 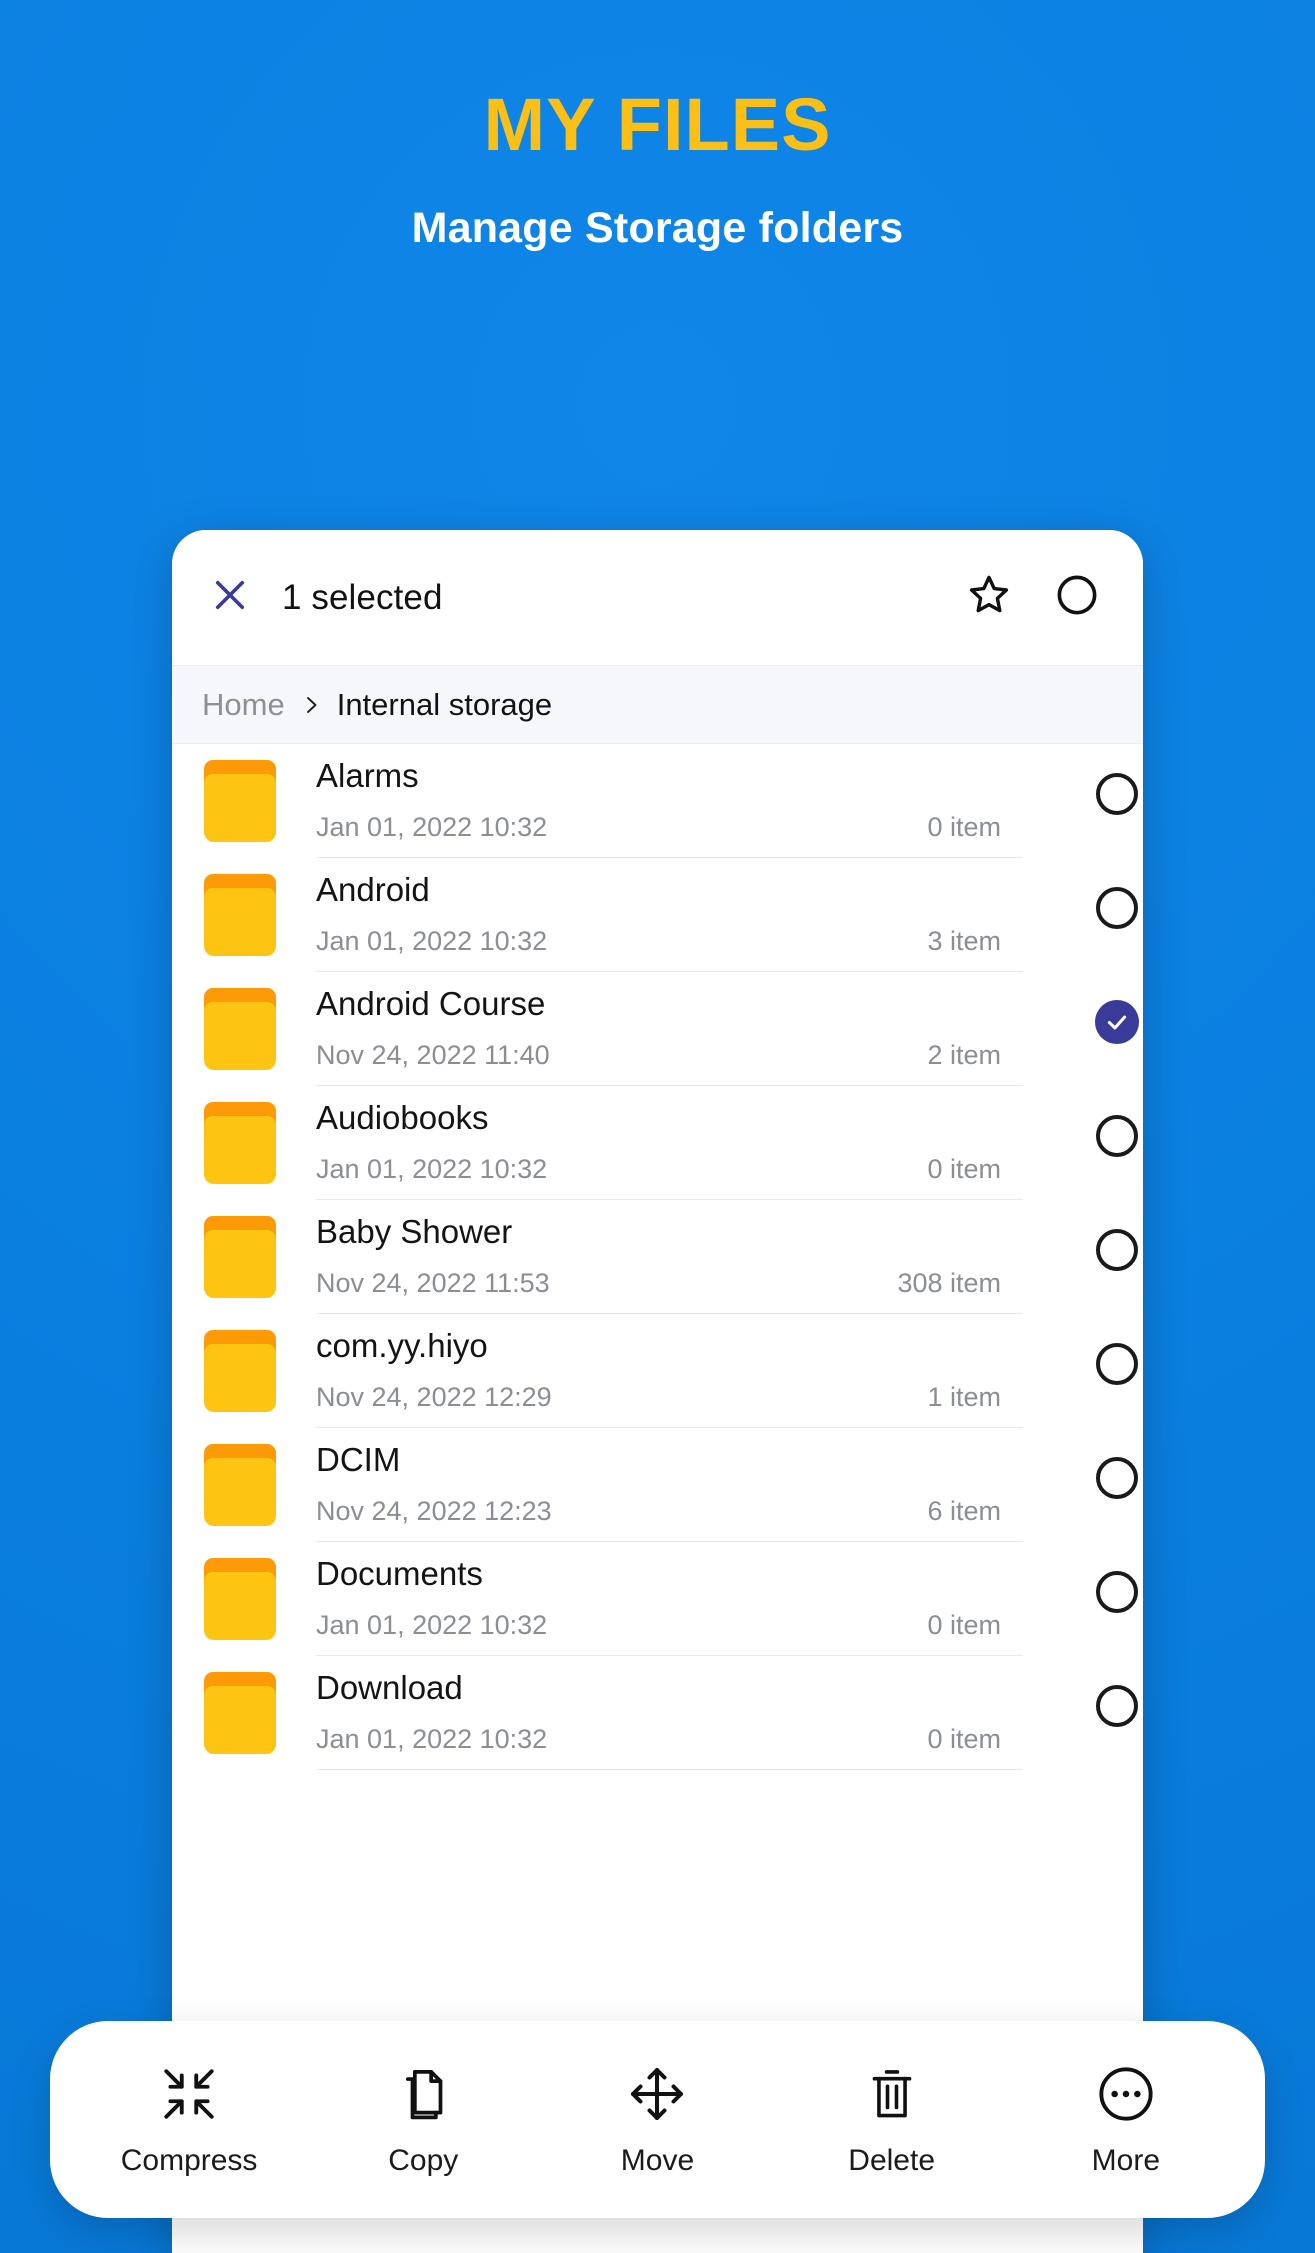 What do you see at coordinates (431, 1003) in the screenshot?
I see `file-name: Android Course` at bounding box center [431, 1003].